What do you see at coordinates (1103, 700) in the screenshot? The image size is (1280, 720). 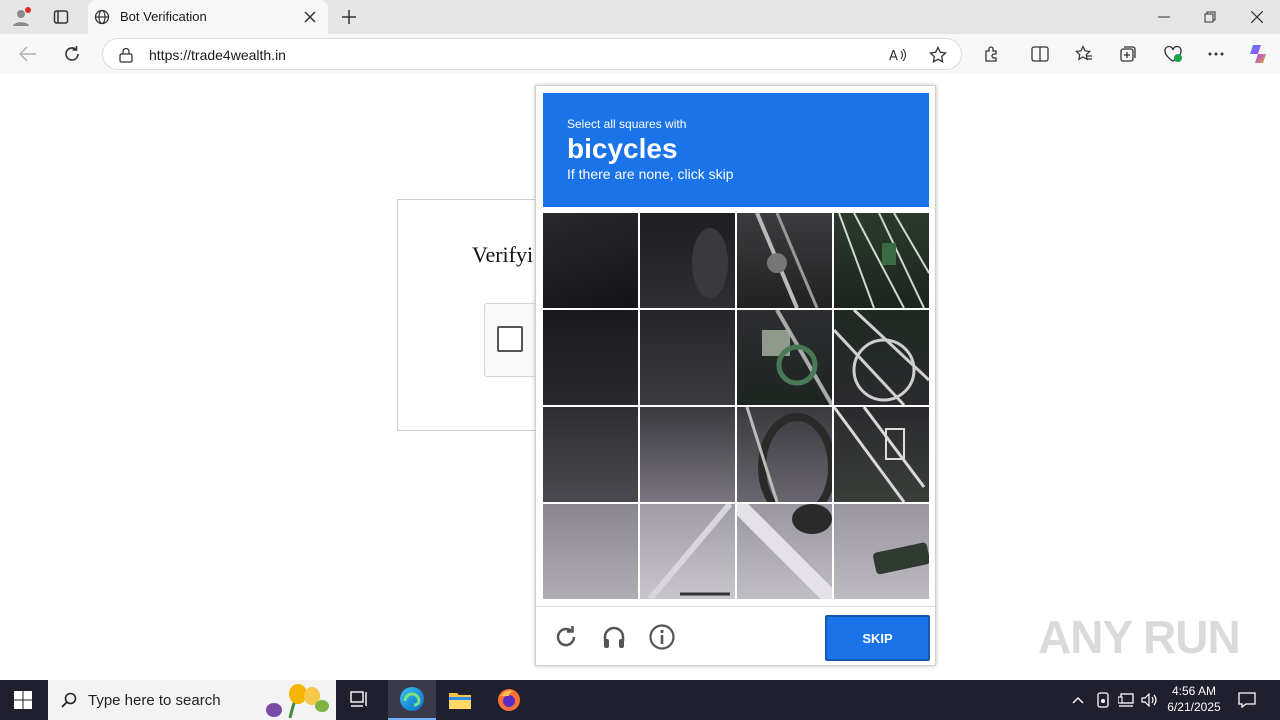 I see `device-icon` at bounding box center [1103, 700].